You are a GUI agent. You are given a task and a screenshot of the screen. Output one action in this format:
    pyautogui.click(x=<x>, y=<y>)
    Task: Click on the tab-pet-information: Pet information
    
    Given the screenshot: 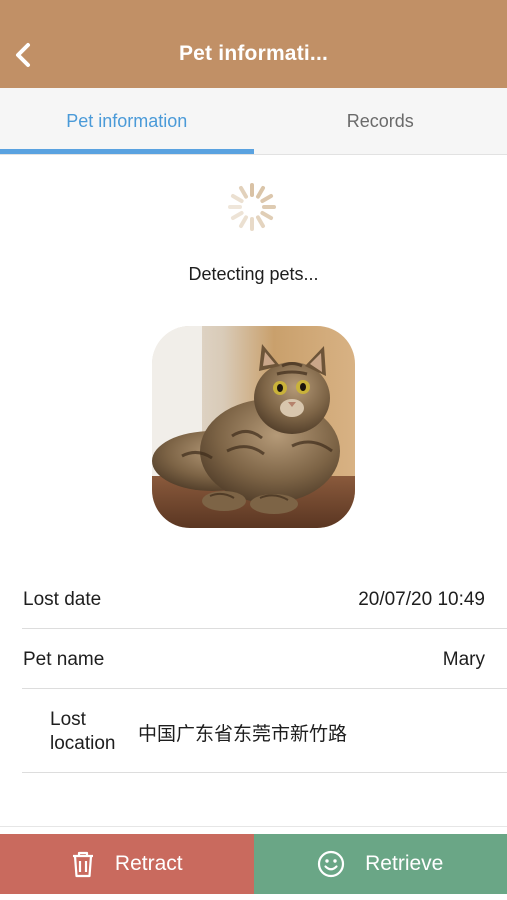 What is the action you would take?
    pyautogui.click(x=127, y=121)
    